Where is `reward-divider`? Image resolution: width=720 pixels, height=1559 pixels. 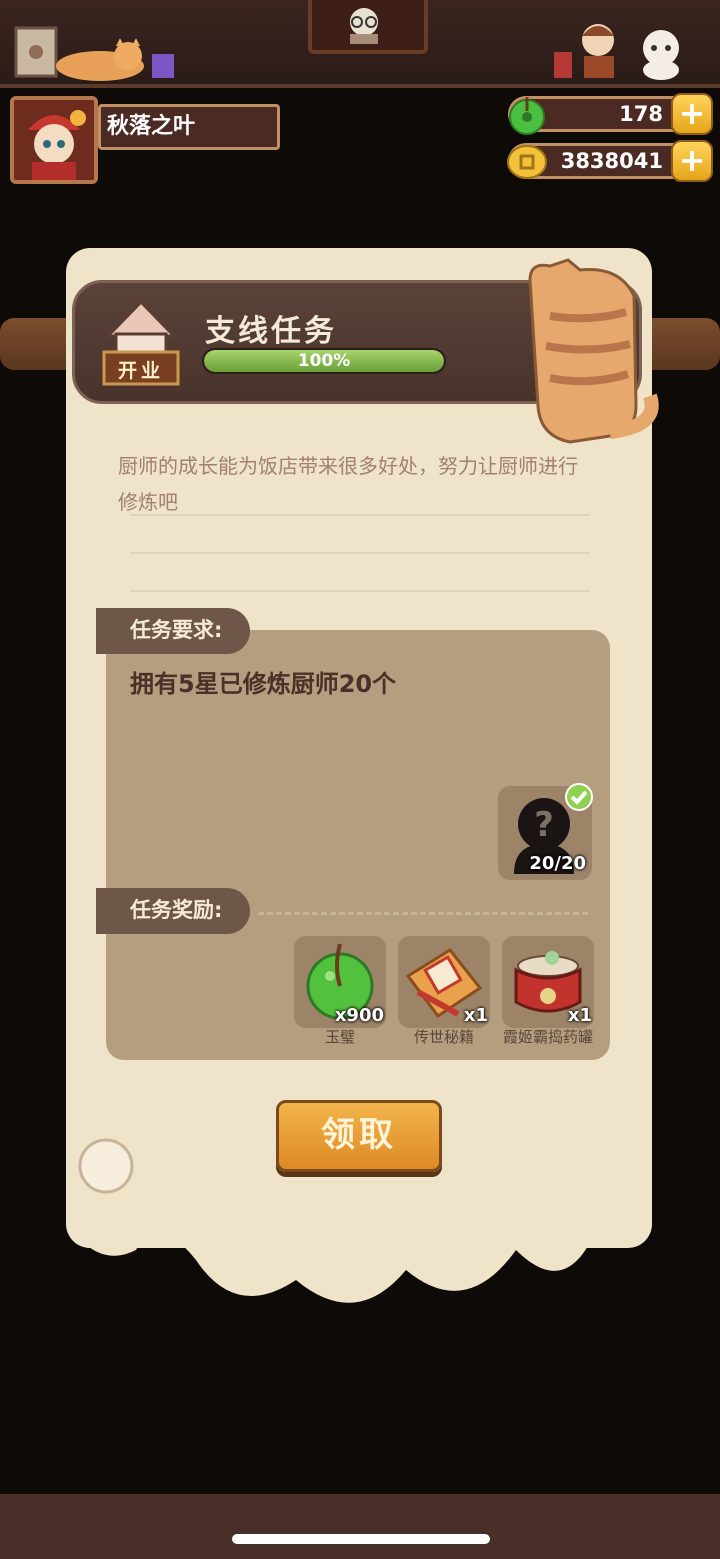 reward-divider is located at coordinates (423, 913).